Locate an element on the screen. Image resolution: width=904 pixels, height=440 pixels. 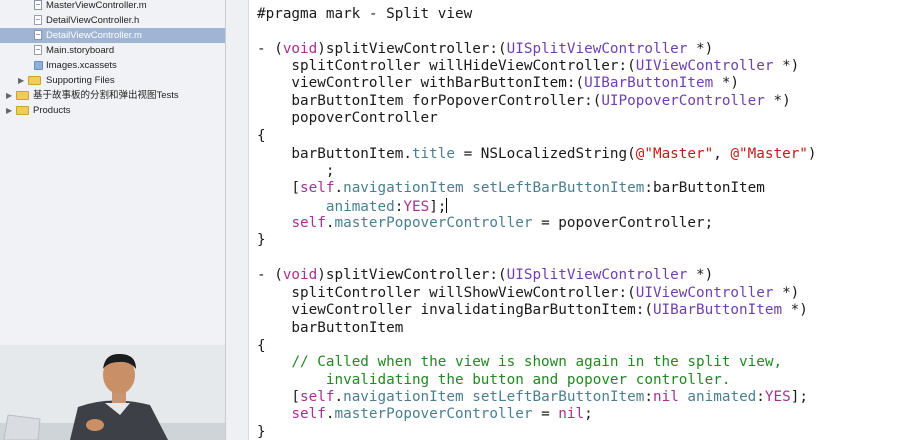
navigator-item: DetailViewController.h is located at coordinates (112, 20).